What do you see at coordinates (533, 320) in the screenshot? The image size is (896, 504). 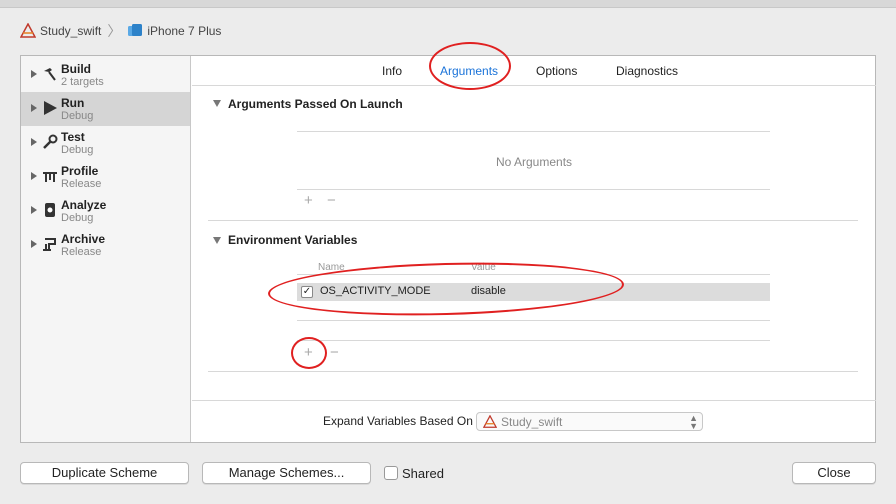 I see `env-list-divider` at bounding box center [533, 320].